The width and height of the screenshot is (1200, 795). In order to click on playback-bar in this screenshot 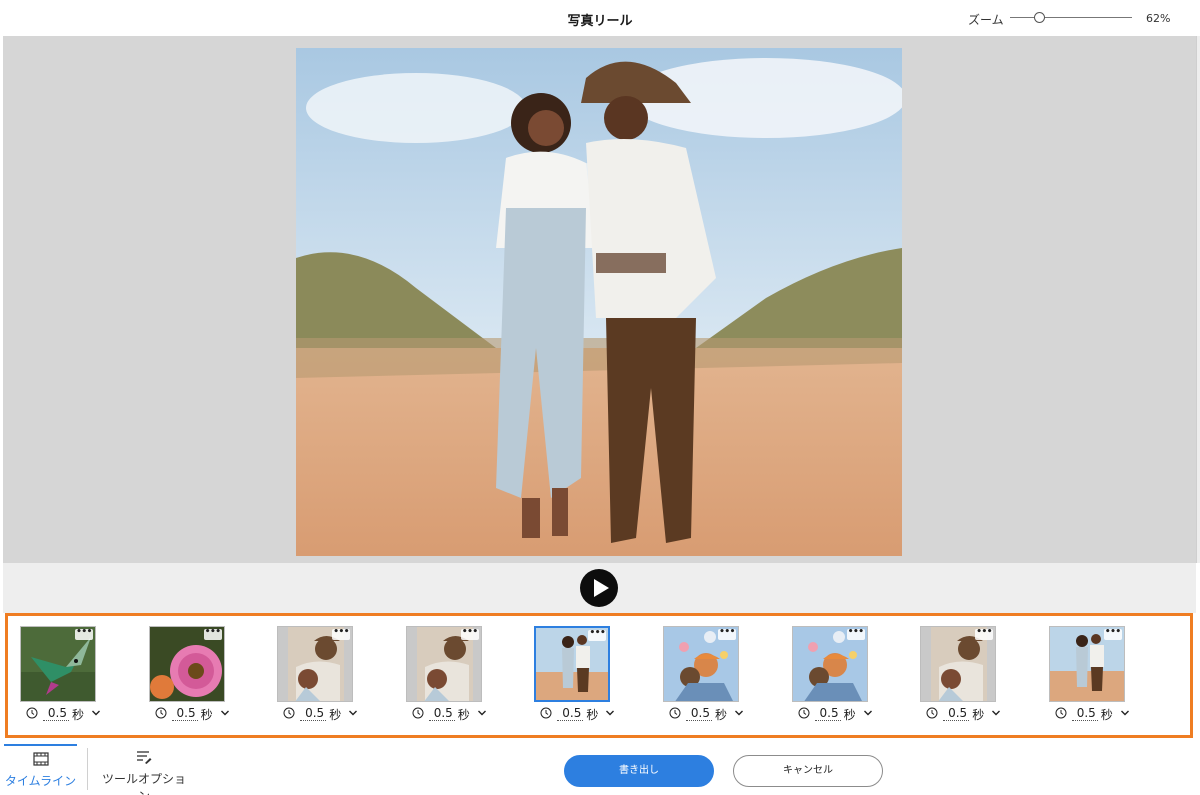, I will do `click(599, 588)`.